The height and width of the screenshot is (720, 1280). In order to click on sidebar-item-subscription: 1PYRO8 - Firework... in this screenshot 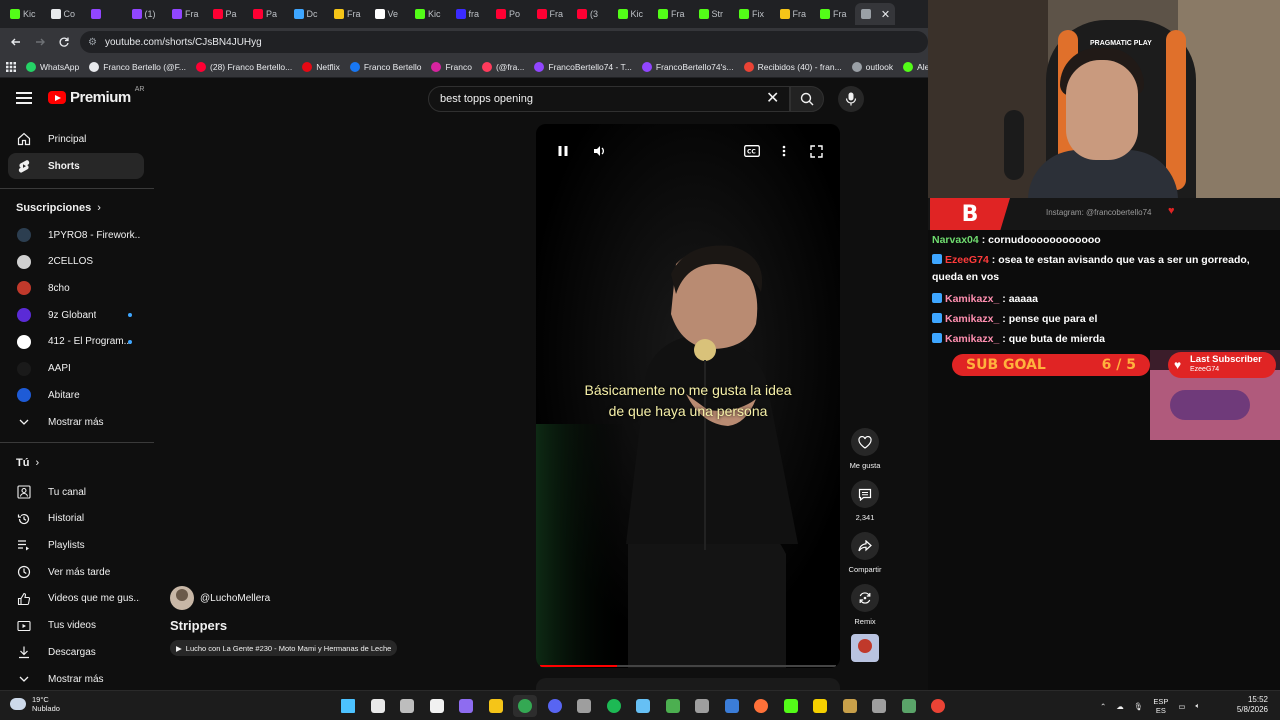, I will do `click(76, 235)`.